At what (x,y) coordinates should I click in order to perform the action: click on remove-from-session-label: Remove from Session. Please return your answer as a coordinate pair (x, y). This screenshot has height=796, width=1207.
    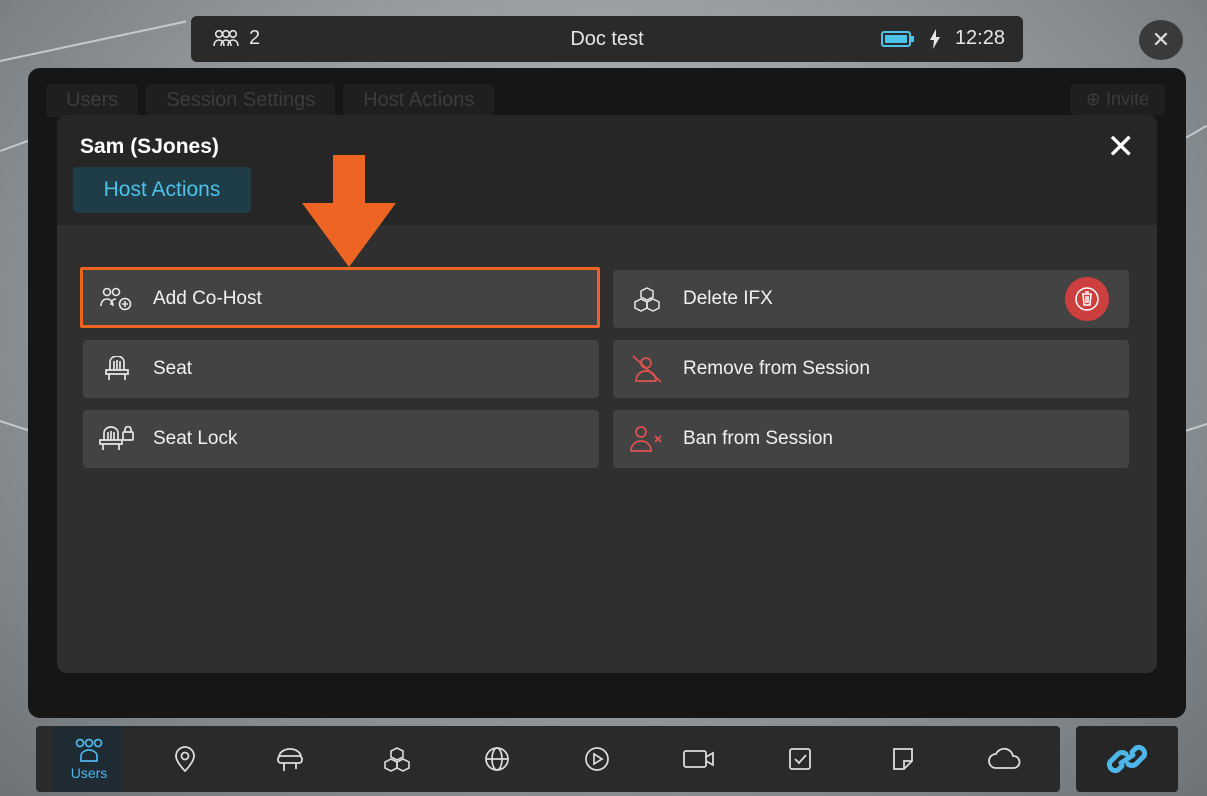
    Looking at the image, I should click on (776, 368).